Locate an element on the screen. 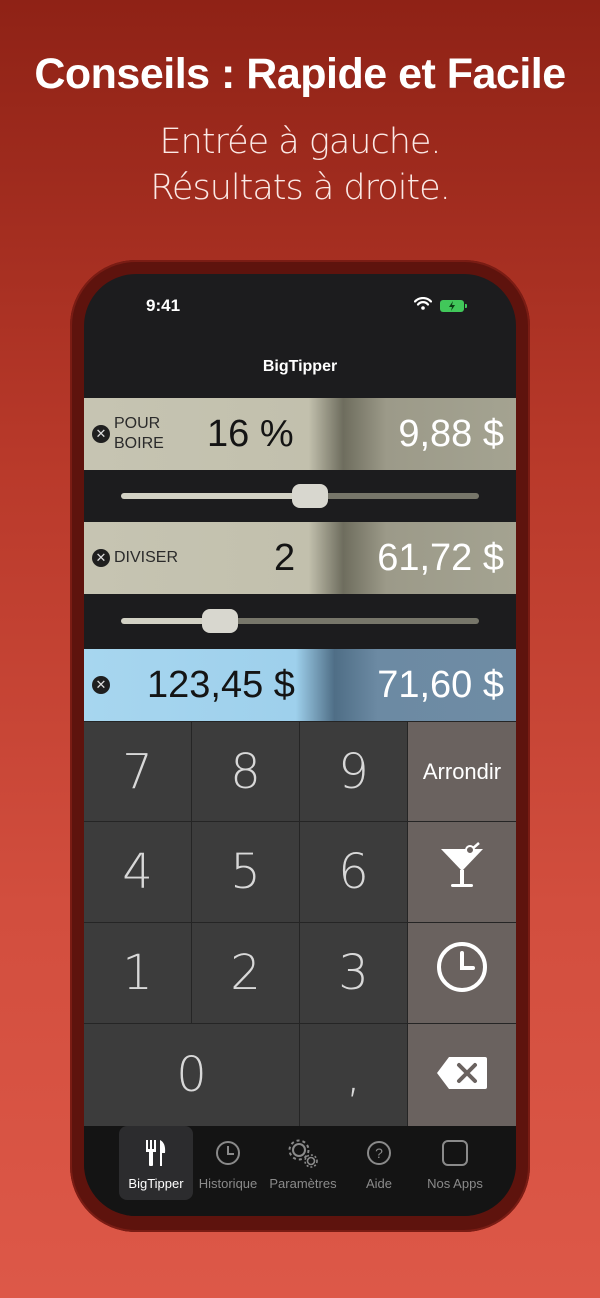  tab-parametres-label: Paramètres is located at coordinates (303, 1183).